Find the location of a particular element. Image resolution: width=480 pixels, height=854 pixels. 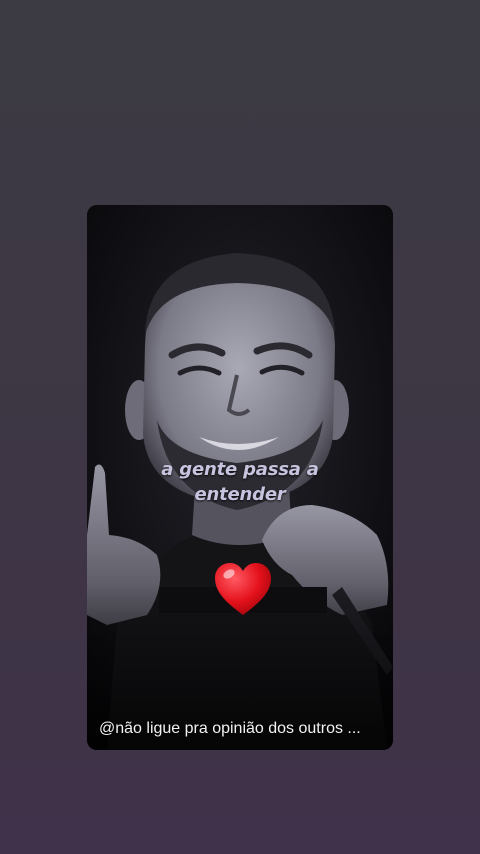

caption-line-2: entender is located at coordinates (240, 494).